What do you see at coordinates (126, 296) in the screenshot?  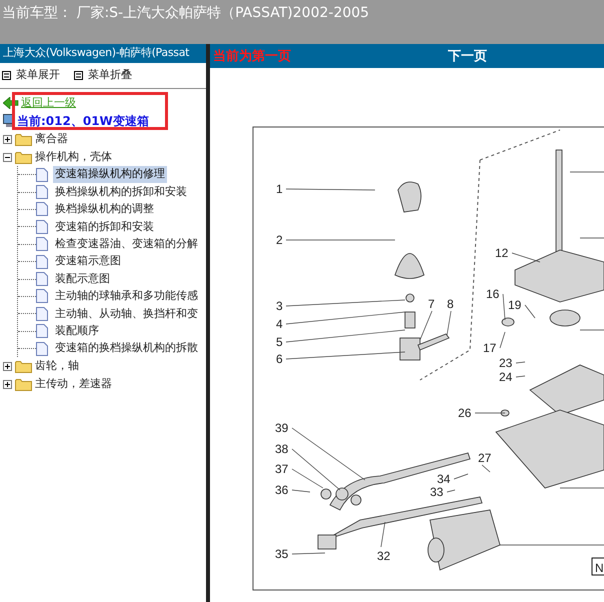 I see `tree-item: 主动轴的球轴承和多功能传感` at bounding box center [126, 296].